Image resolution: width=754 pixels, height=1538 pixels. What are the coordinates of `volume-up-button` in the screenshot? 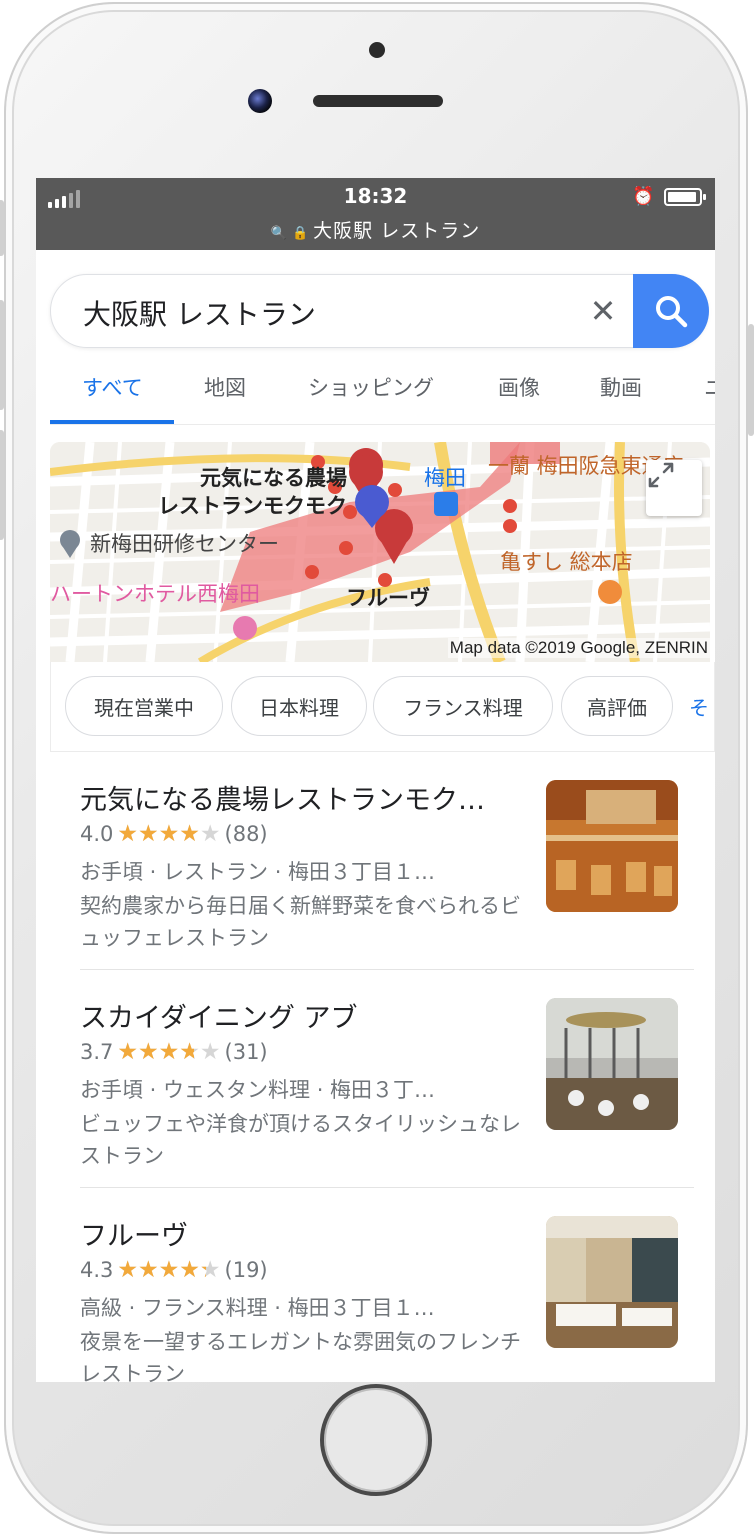 It's located at (2, 355).